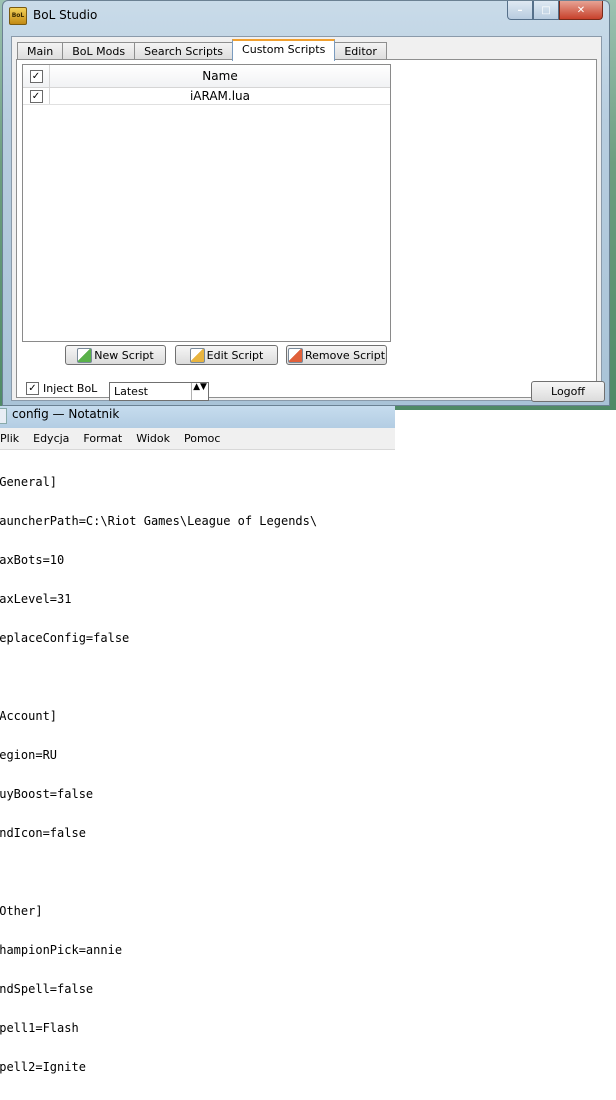 Image resolution: width=616 pixels, height=1100 pixels. Describe the element at coordinates (197, 417) in the screenshot. I see `notepad-title-bar: config — Notatnik` at that location.